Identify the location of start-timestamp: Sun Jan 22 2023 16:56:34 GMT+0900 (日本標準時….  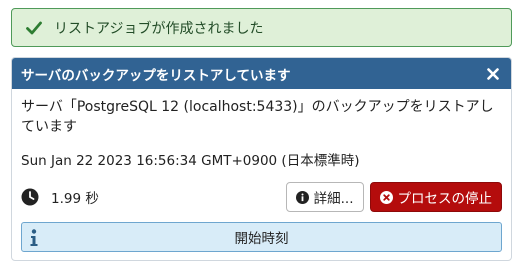
(190, 161).